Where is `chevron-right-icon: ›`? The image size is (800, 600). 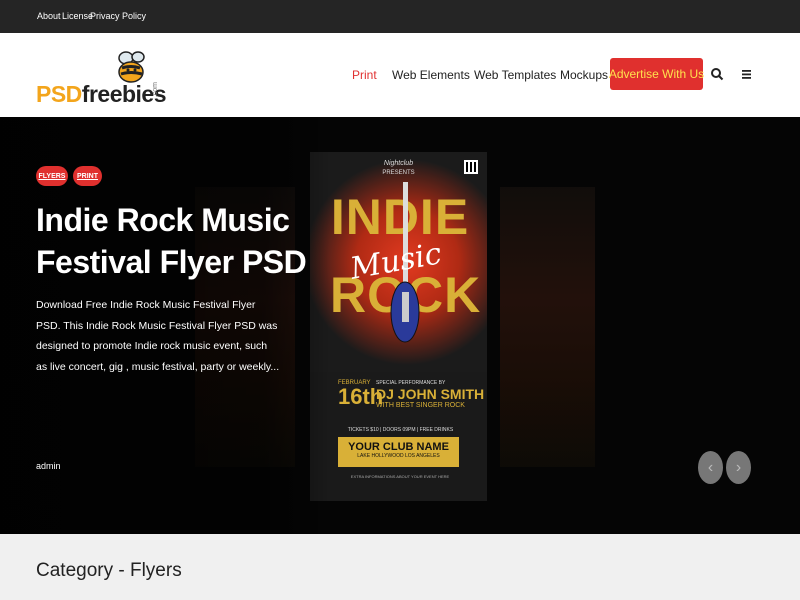 chevron-right-icon: › is located at coordinates (738, 467).